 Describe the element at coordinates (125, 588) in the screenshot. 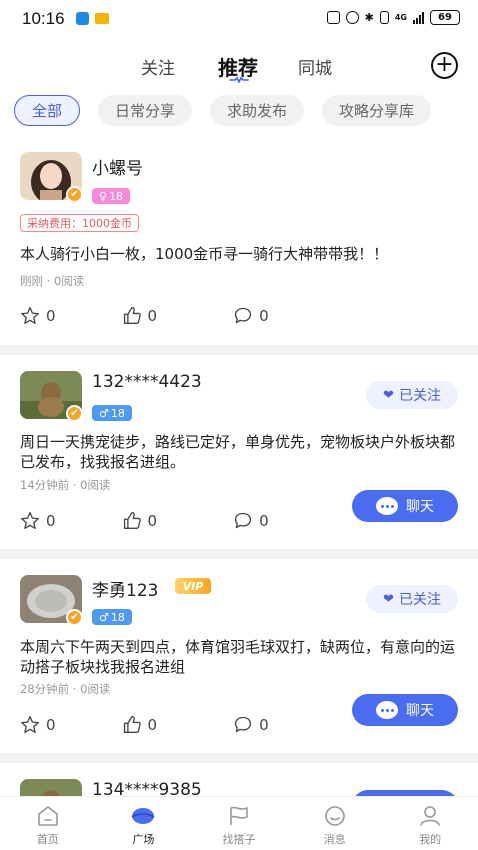

I see `post-username: 李勇123` at that location.